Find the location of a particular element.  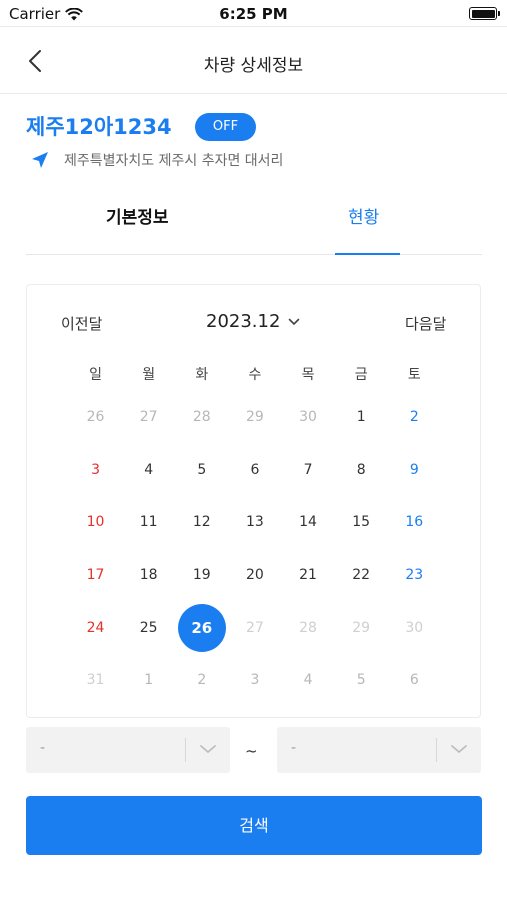

calendar-day: 31 is located at coordinates (95, 680).